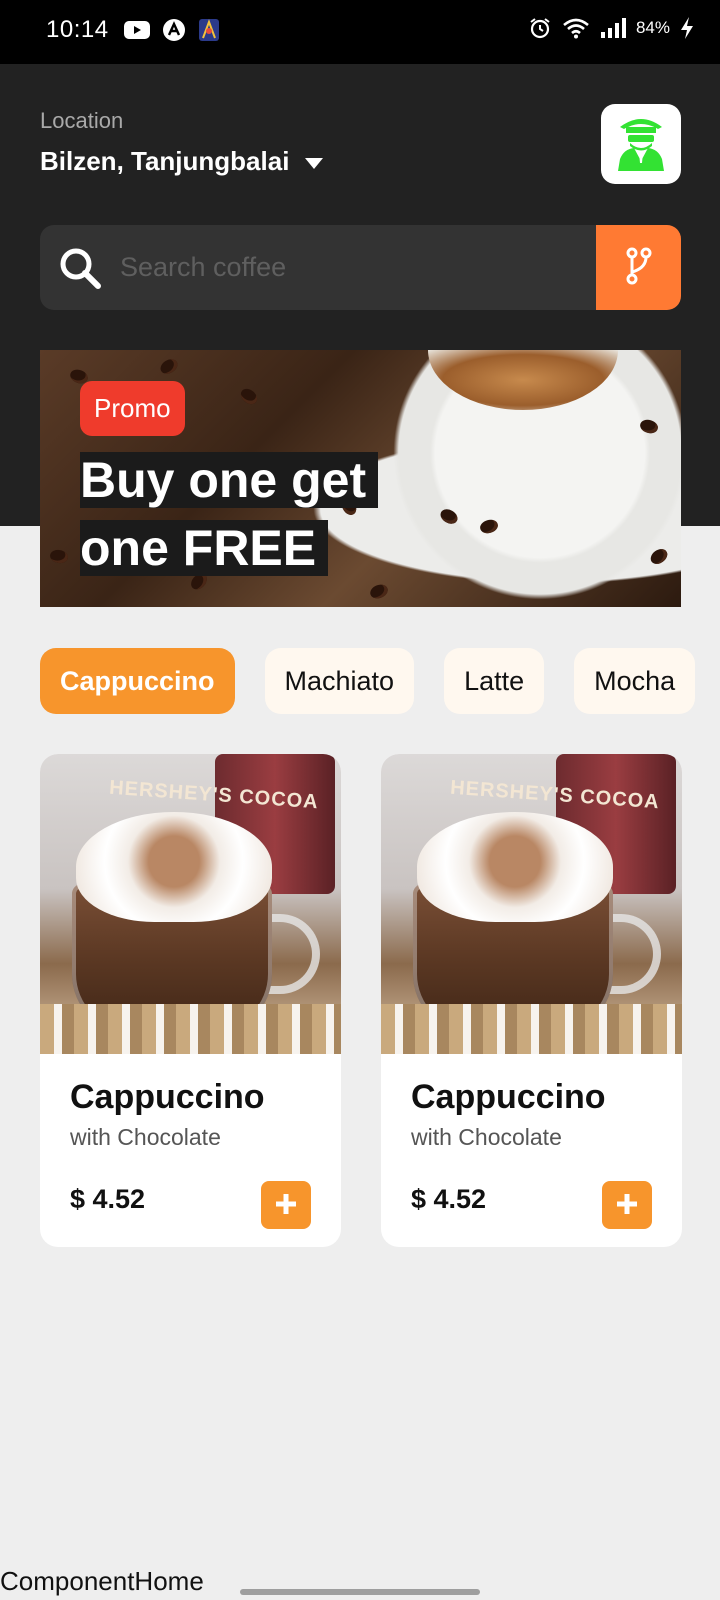  What do you see at coordinates (339, 681) in the screenshot?
I see `category-machiato: Machiato` at bounding box center [339, 681].